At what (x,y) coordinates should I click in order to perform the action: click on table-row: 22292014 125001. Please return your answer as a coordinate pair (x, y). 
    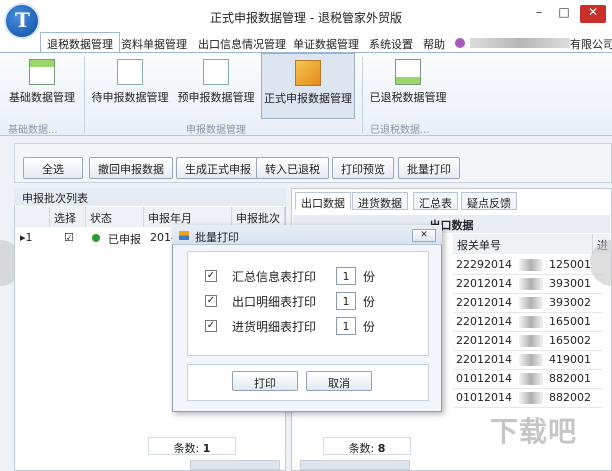
    Looking at the image, I should click on (528, 265).